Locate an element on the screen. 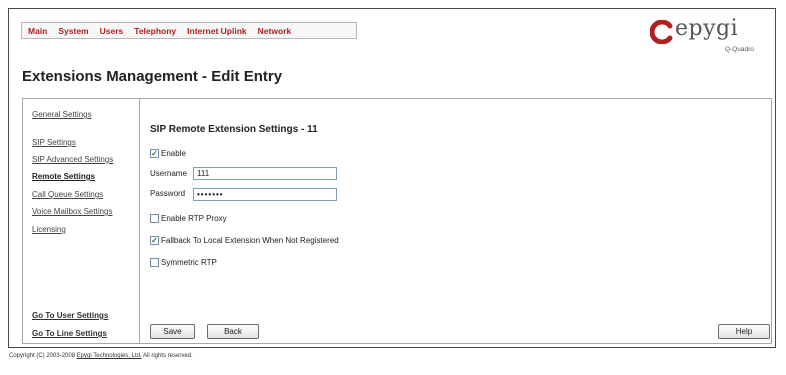 Image resolution: width=786 pixels, height=375 pixels. password-input is located at coordinates (265, 194).